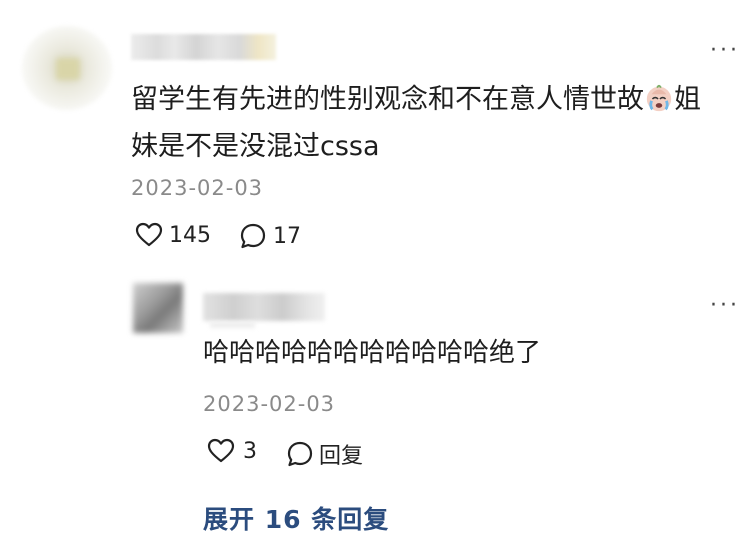  I want to click on avatar-detail, so click(68, 69).